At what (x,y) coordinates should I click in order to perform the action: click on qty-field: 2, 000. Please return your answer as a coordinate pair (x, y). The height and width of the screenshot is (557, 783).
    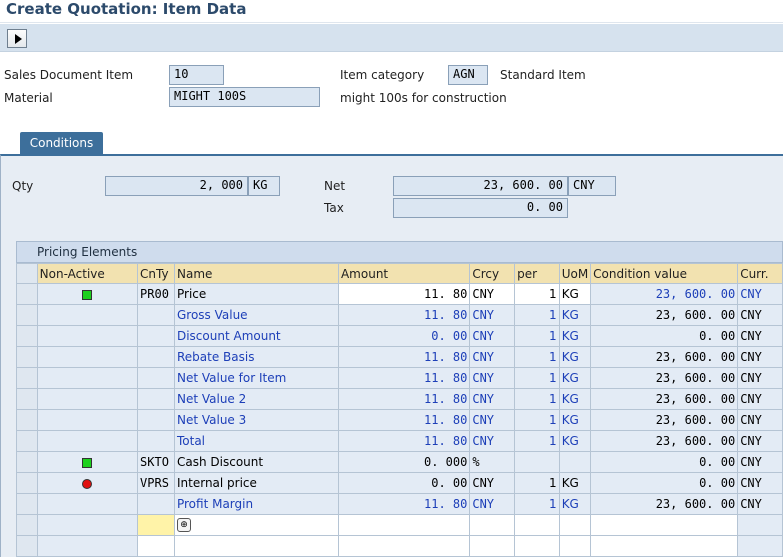
    Looking at the image, I should click on (176, 186).